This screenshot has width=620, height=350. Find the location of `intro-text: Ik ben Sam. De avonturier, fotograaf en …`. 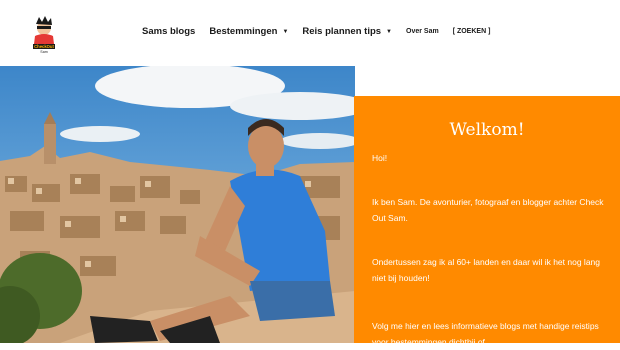

intro-text: Ik ben Sam. De avonturier, fotograaf en … is located at coordinates (488, 210).